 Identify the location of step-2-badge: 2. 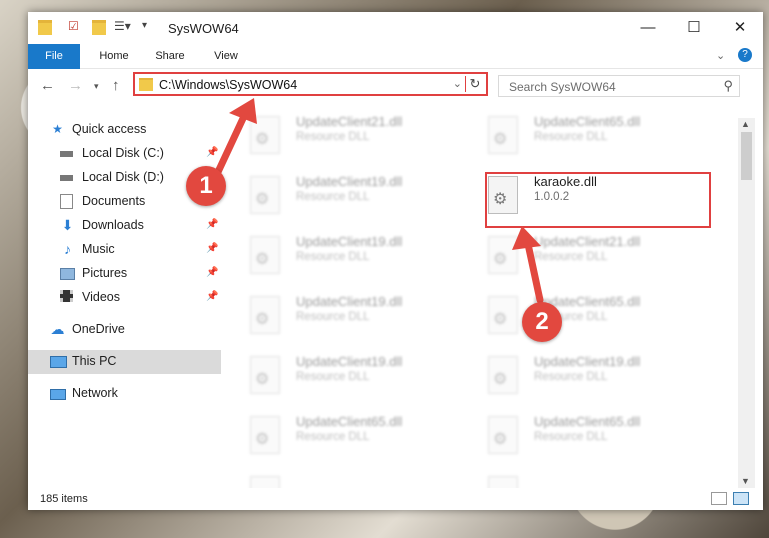
(542, 322).